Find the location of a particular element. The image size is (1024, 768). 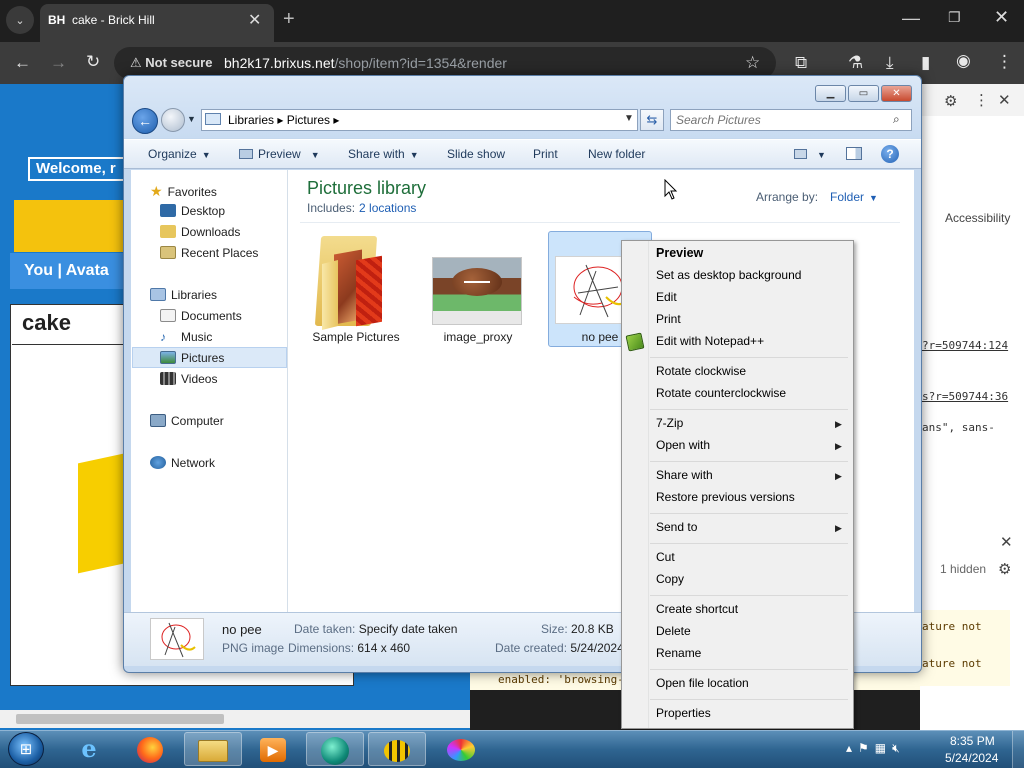

nav-computer: Computer is located at coordinates (187, 421).